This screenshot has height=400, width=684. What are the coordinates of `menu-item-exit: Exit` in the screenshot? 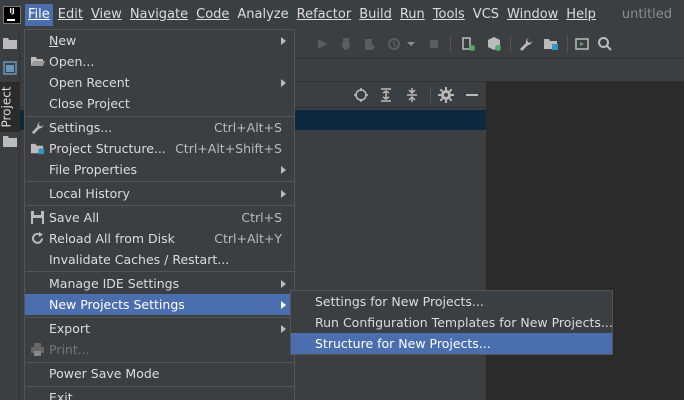 It's located at (159, 393).